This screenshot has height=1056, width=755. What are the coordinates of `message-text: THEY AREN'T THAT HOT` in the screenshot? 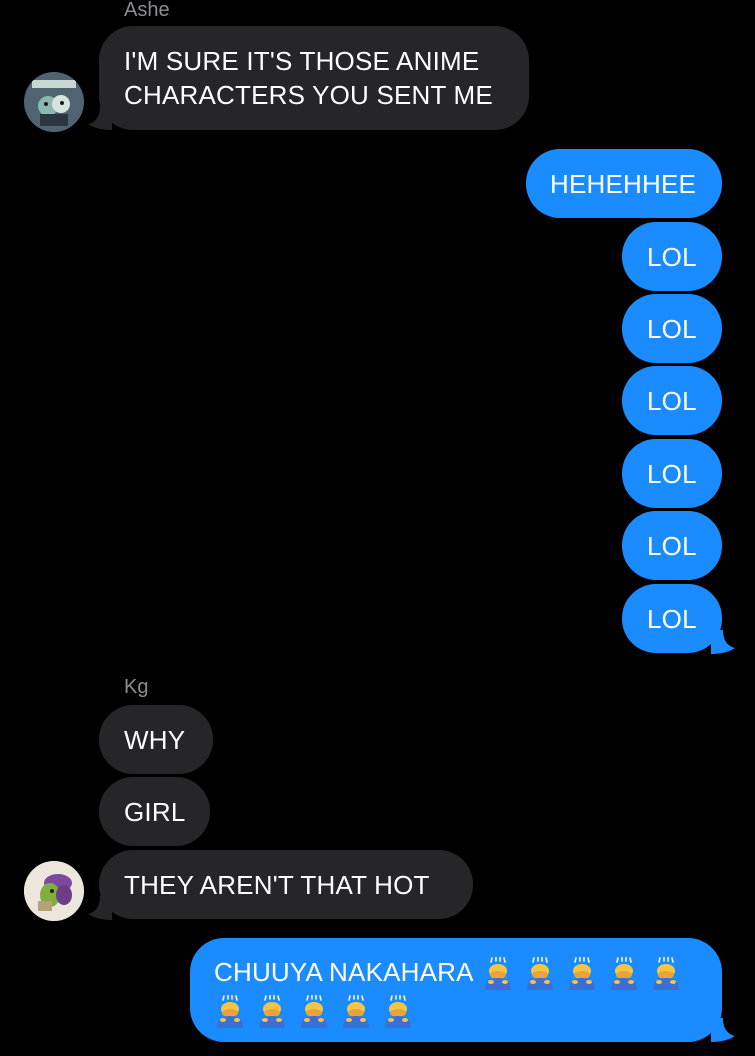 It's located at (277, 885).